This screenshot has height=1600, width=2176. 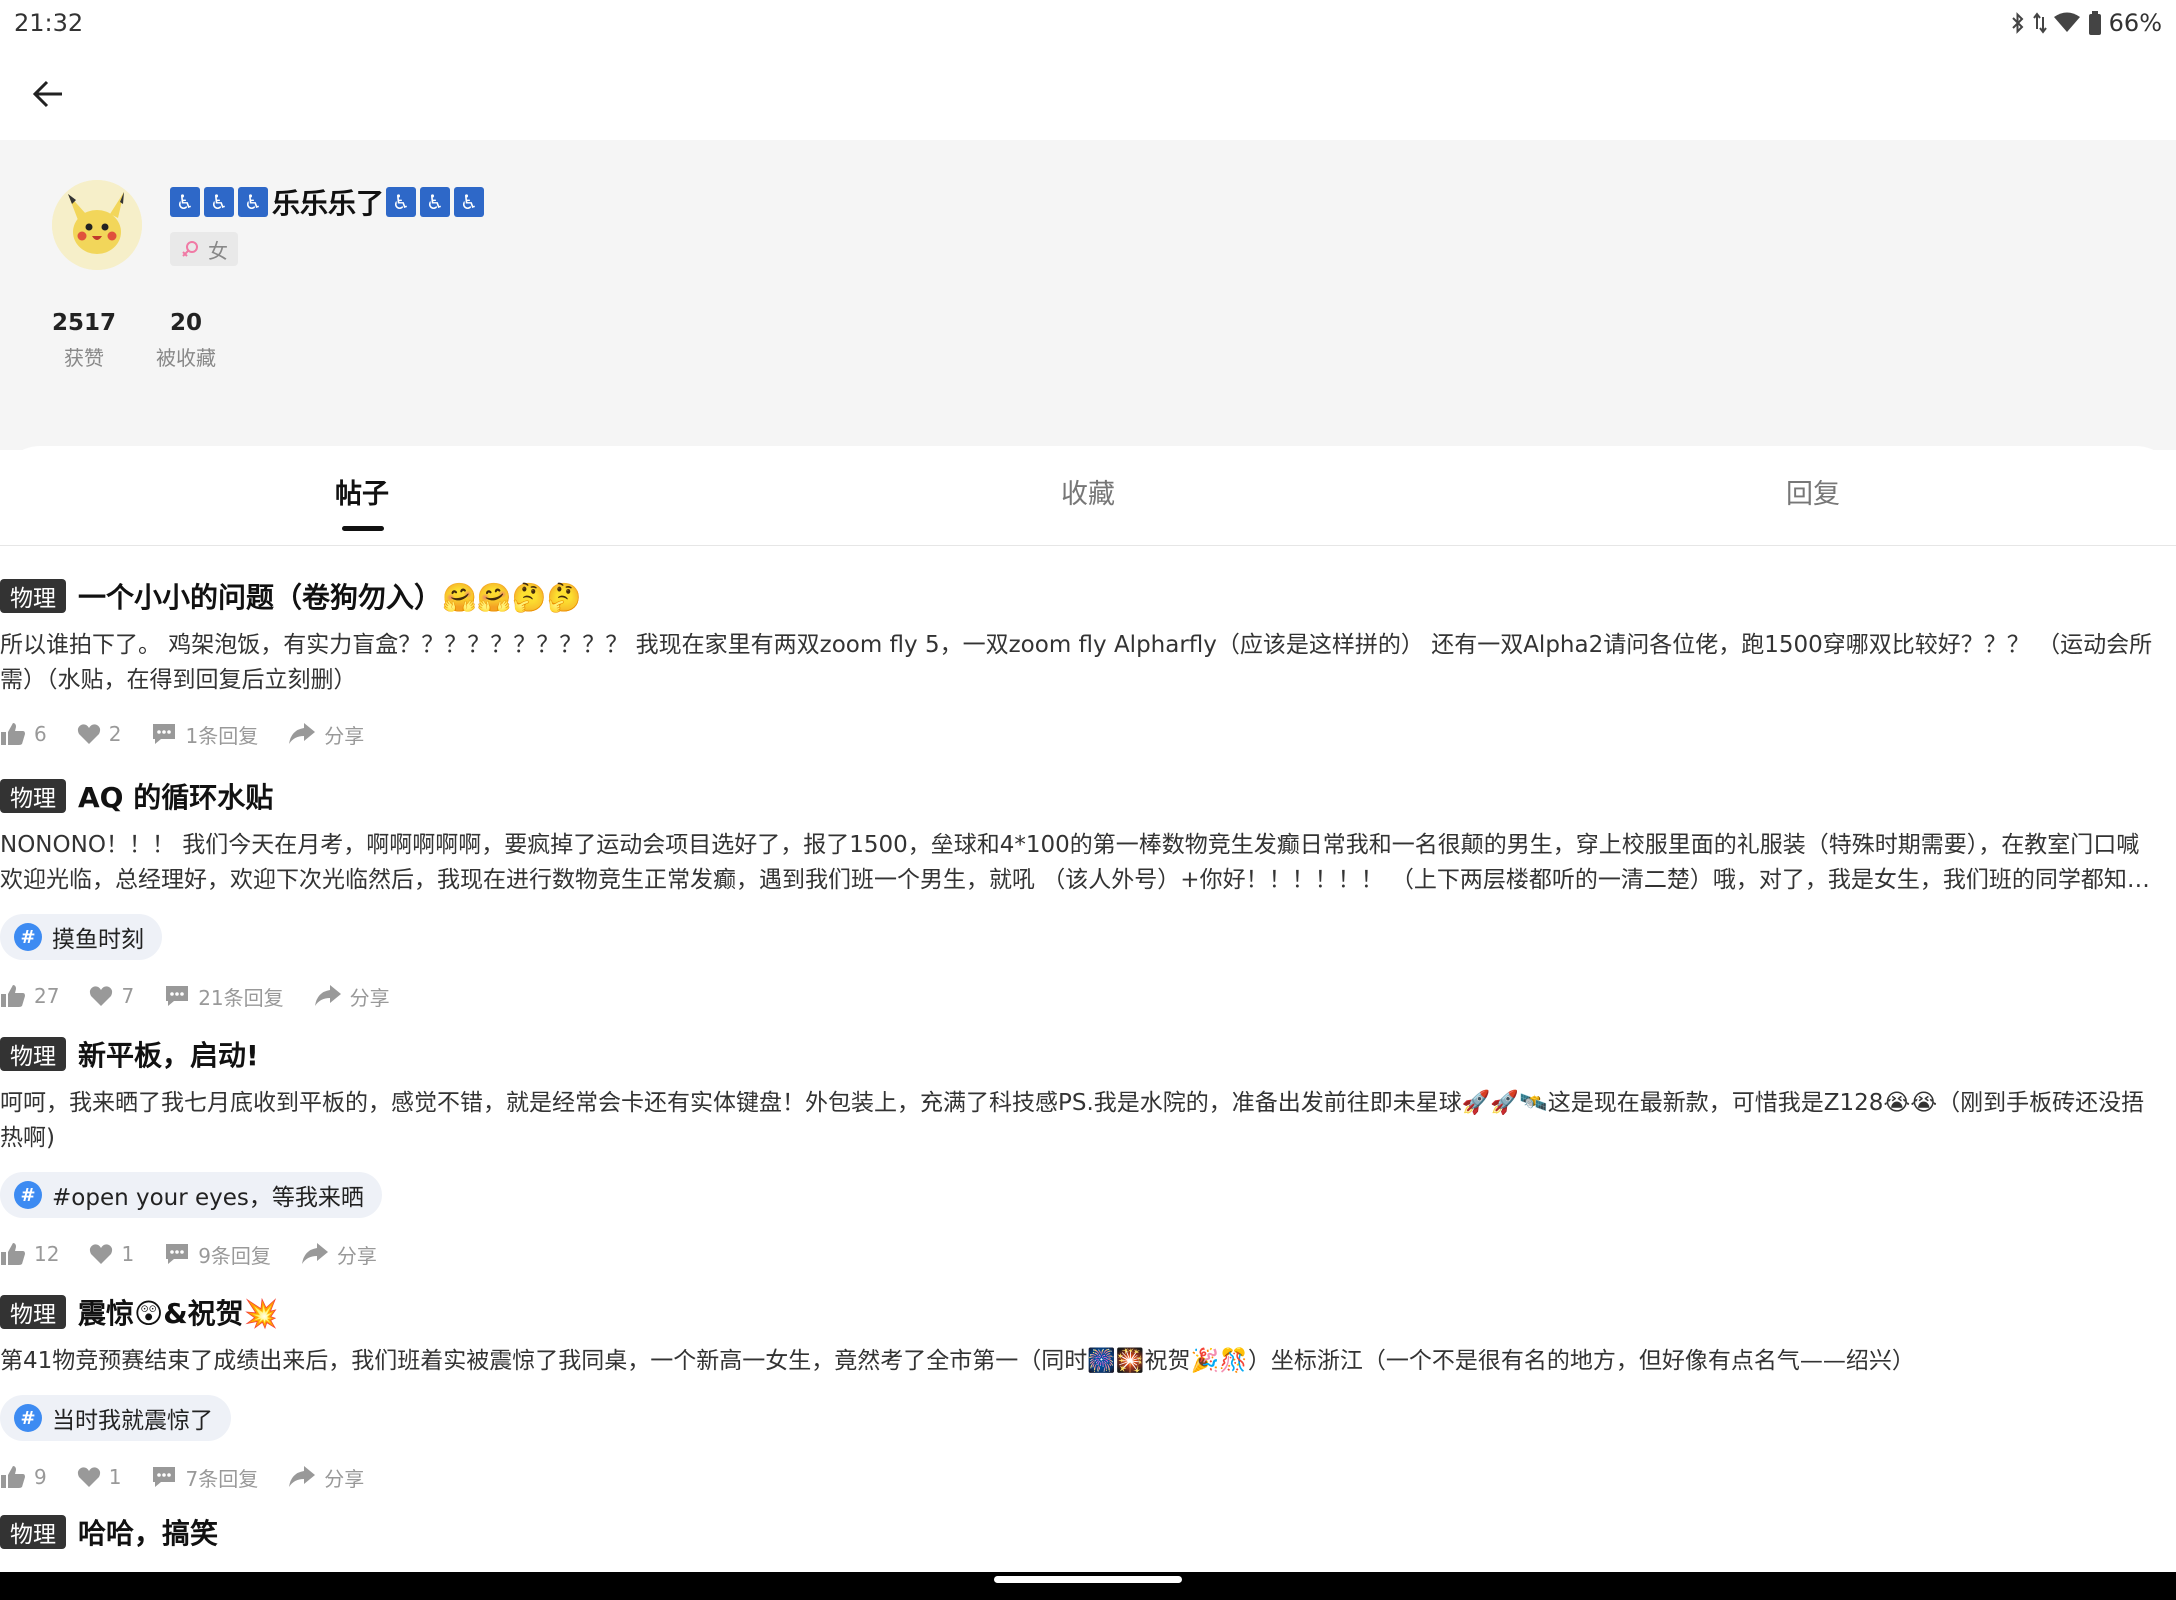 What do you see at coordinates (84, 340) in the screenshot?
I see `stat-likes: 2517 获赞` at bounding box center [84, 340].